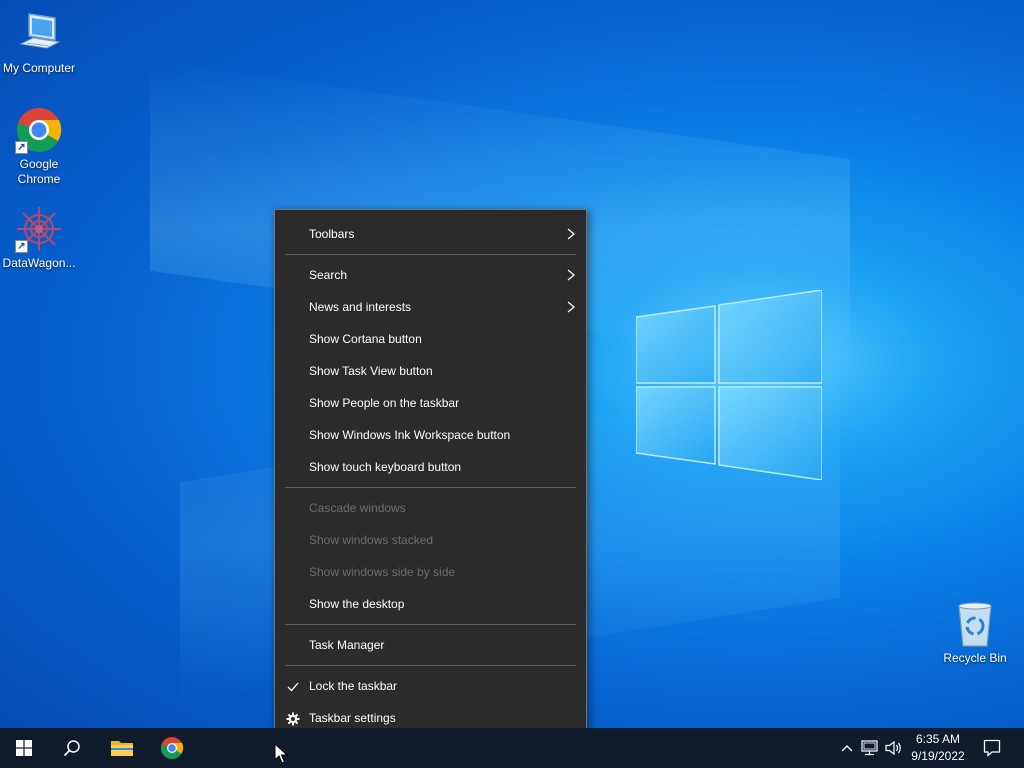 This screenshot has height=768, width=1024. Describe the element at coordinates (281, 753) in the screenshot. I see `mouse-cursor-icon` at that location.